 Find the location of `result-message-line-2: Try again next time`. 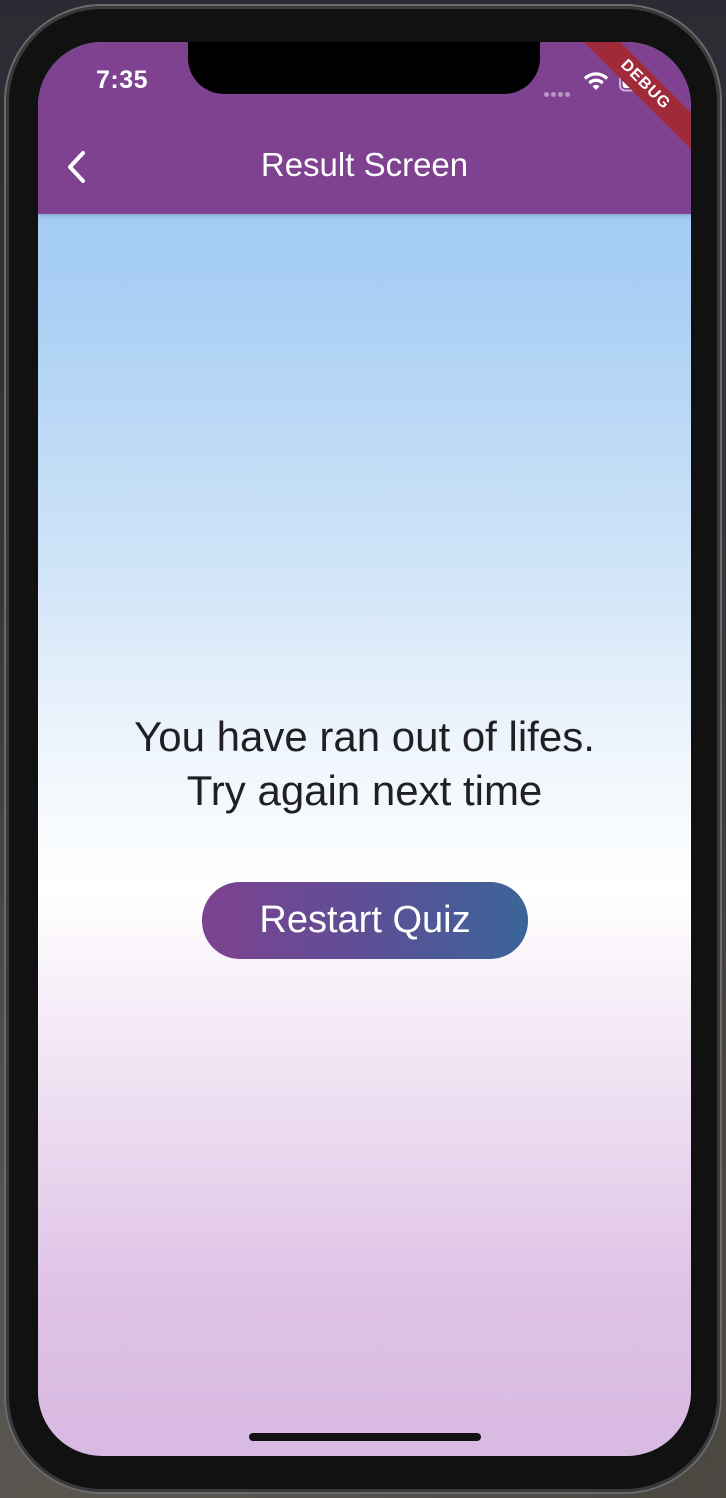

result-message-line-2: Try again next time is located at coordinates (364, 790).